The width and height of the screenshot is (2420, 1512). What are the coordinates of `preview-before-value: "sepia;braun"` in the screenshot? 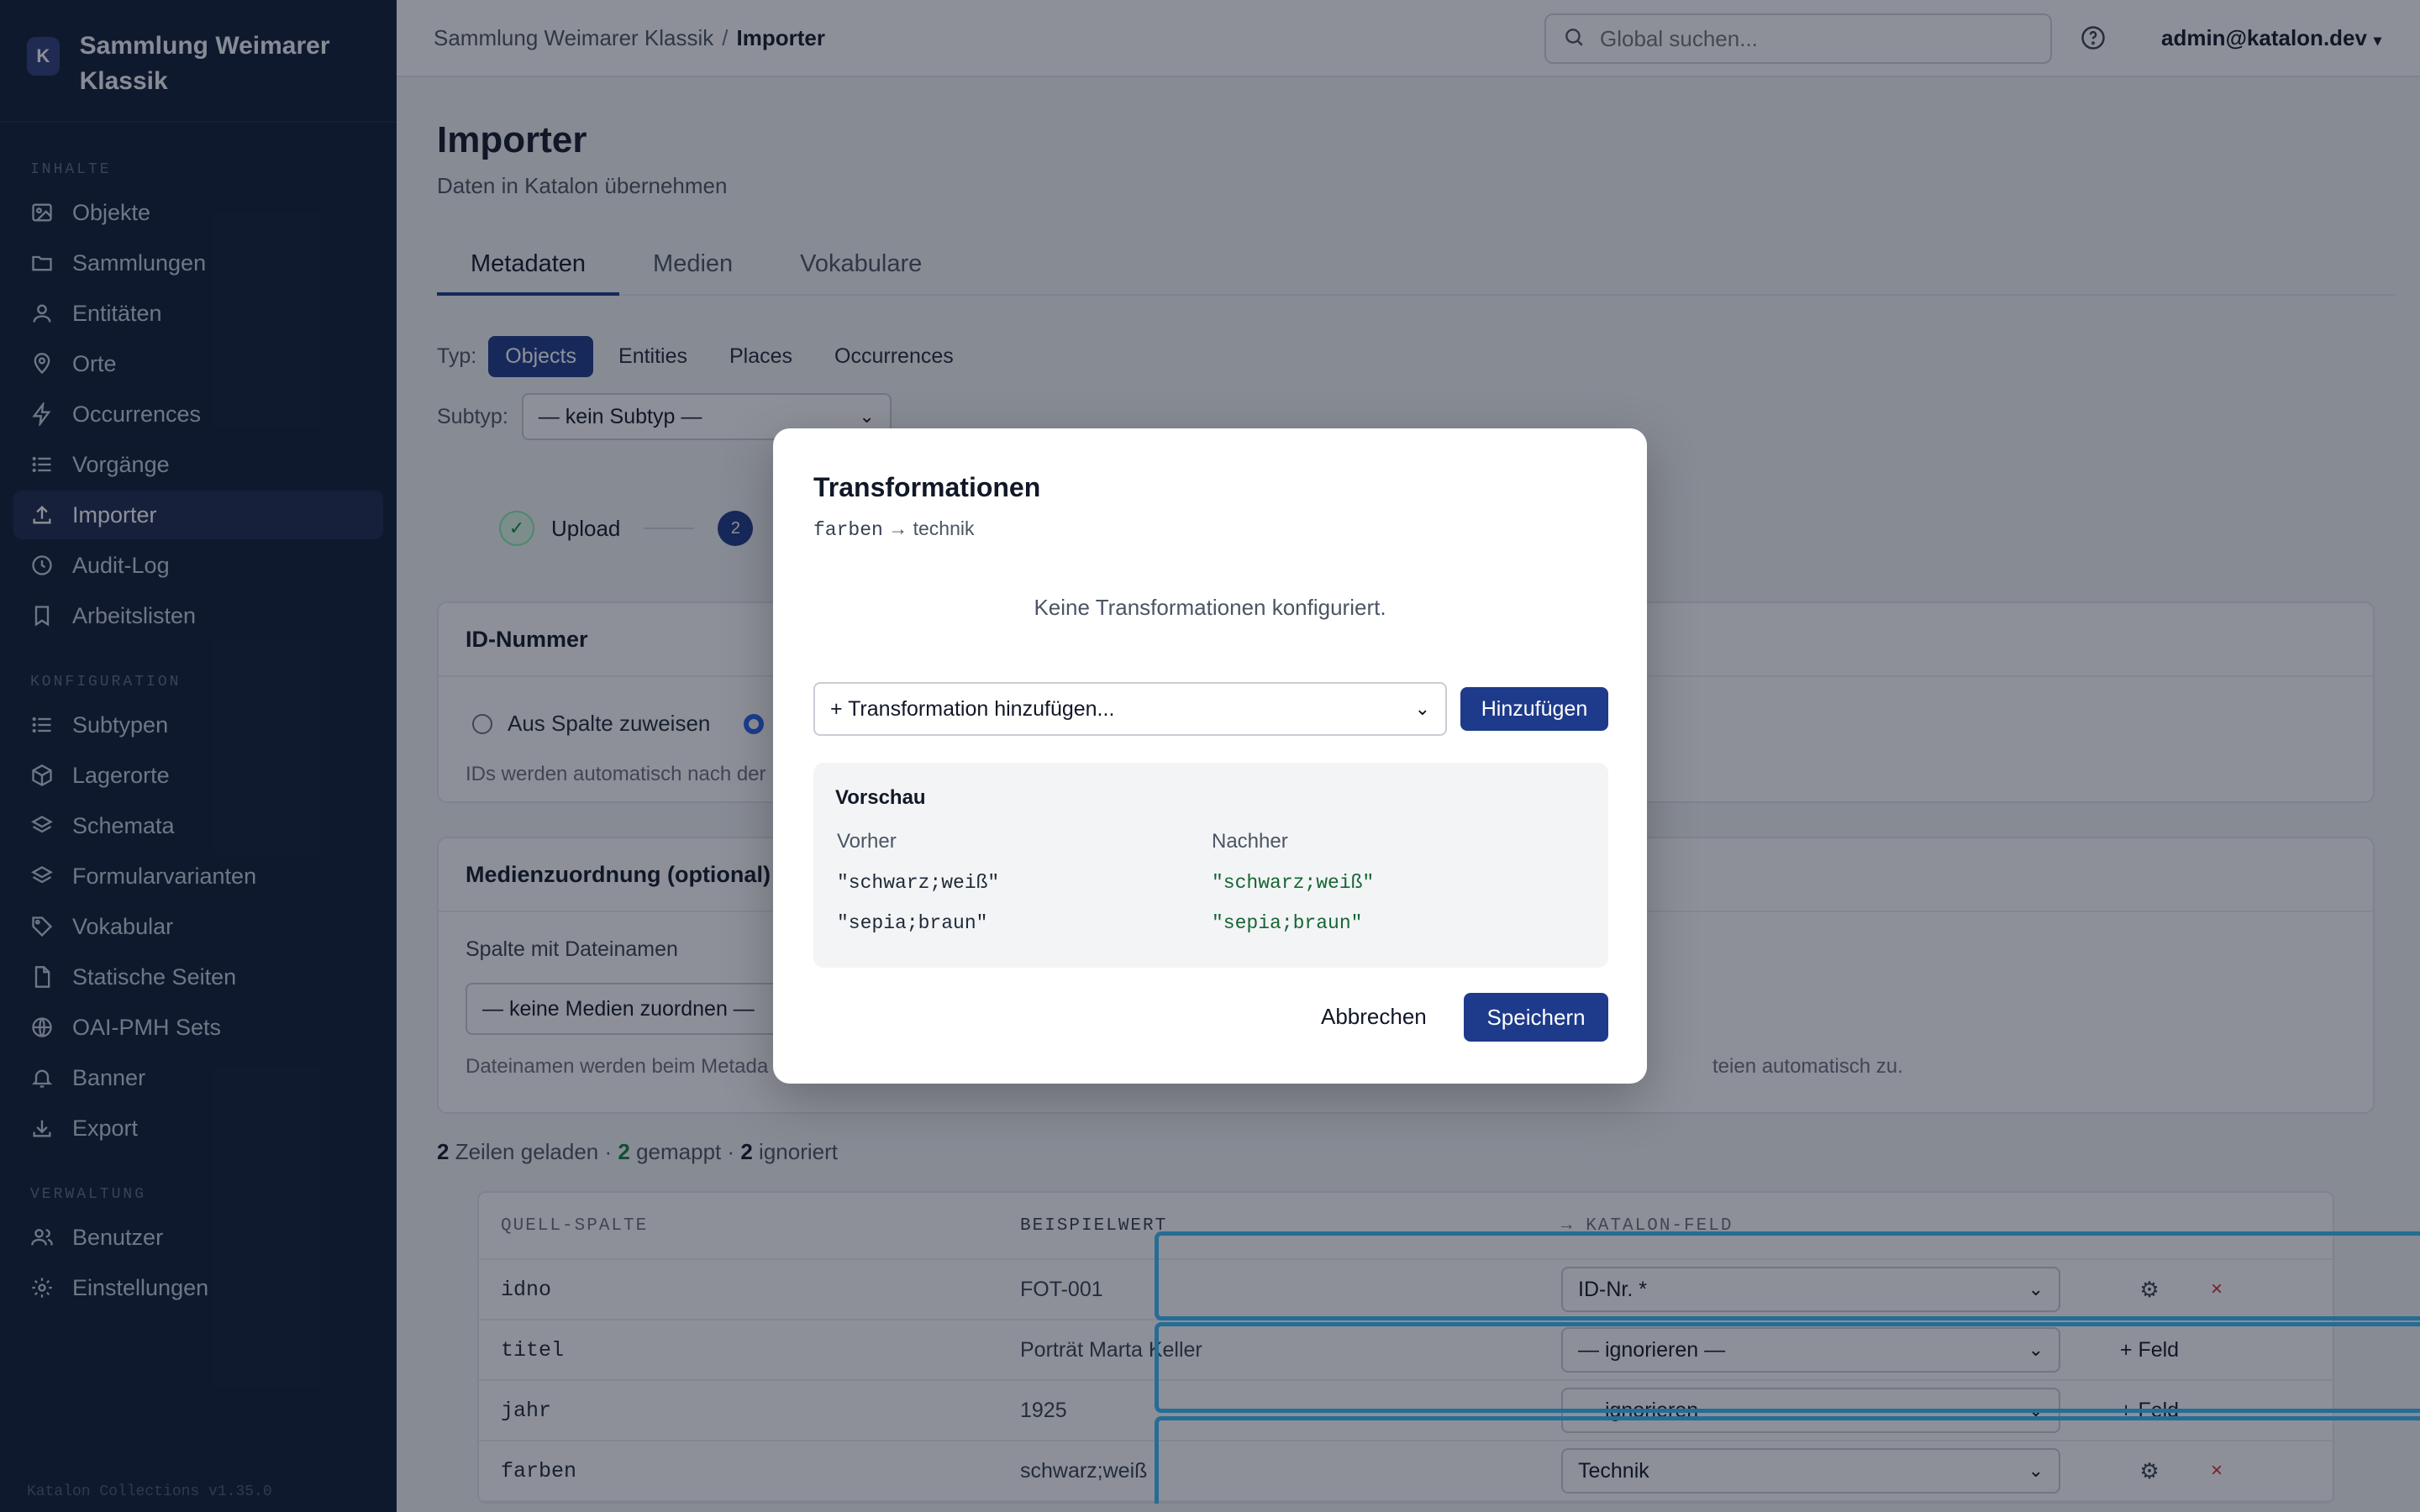 It's located at (912, 923).